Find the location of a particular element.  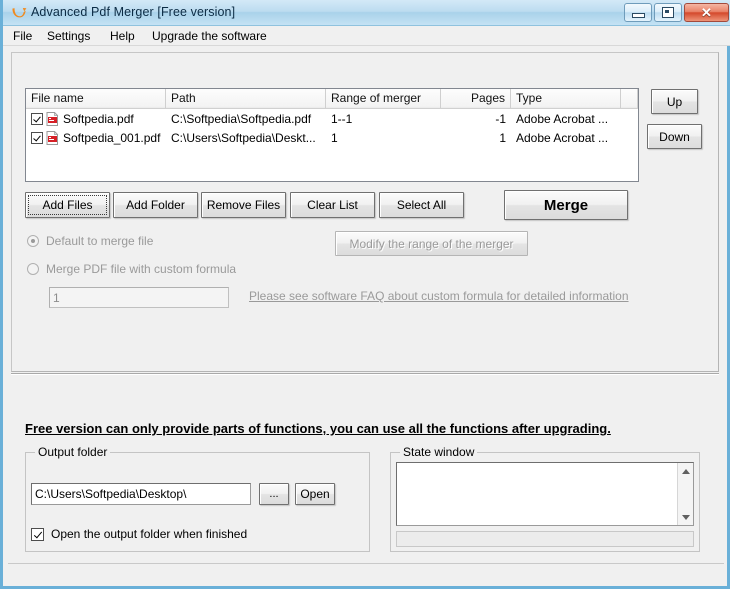

cell-pages: 1 is located at coordinates (502, 137).